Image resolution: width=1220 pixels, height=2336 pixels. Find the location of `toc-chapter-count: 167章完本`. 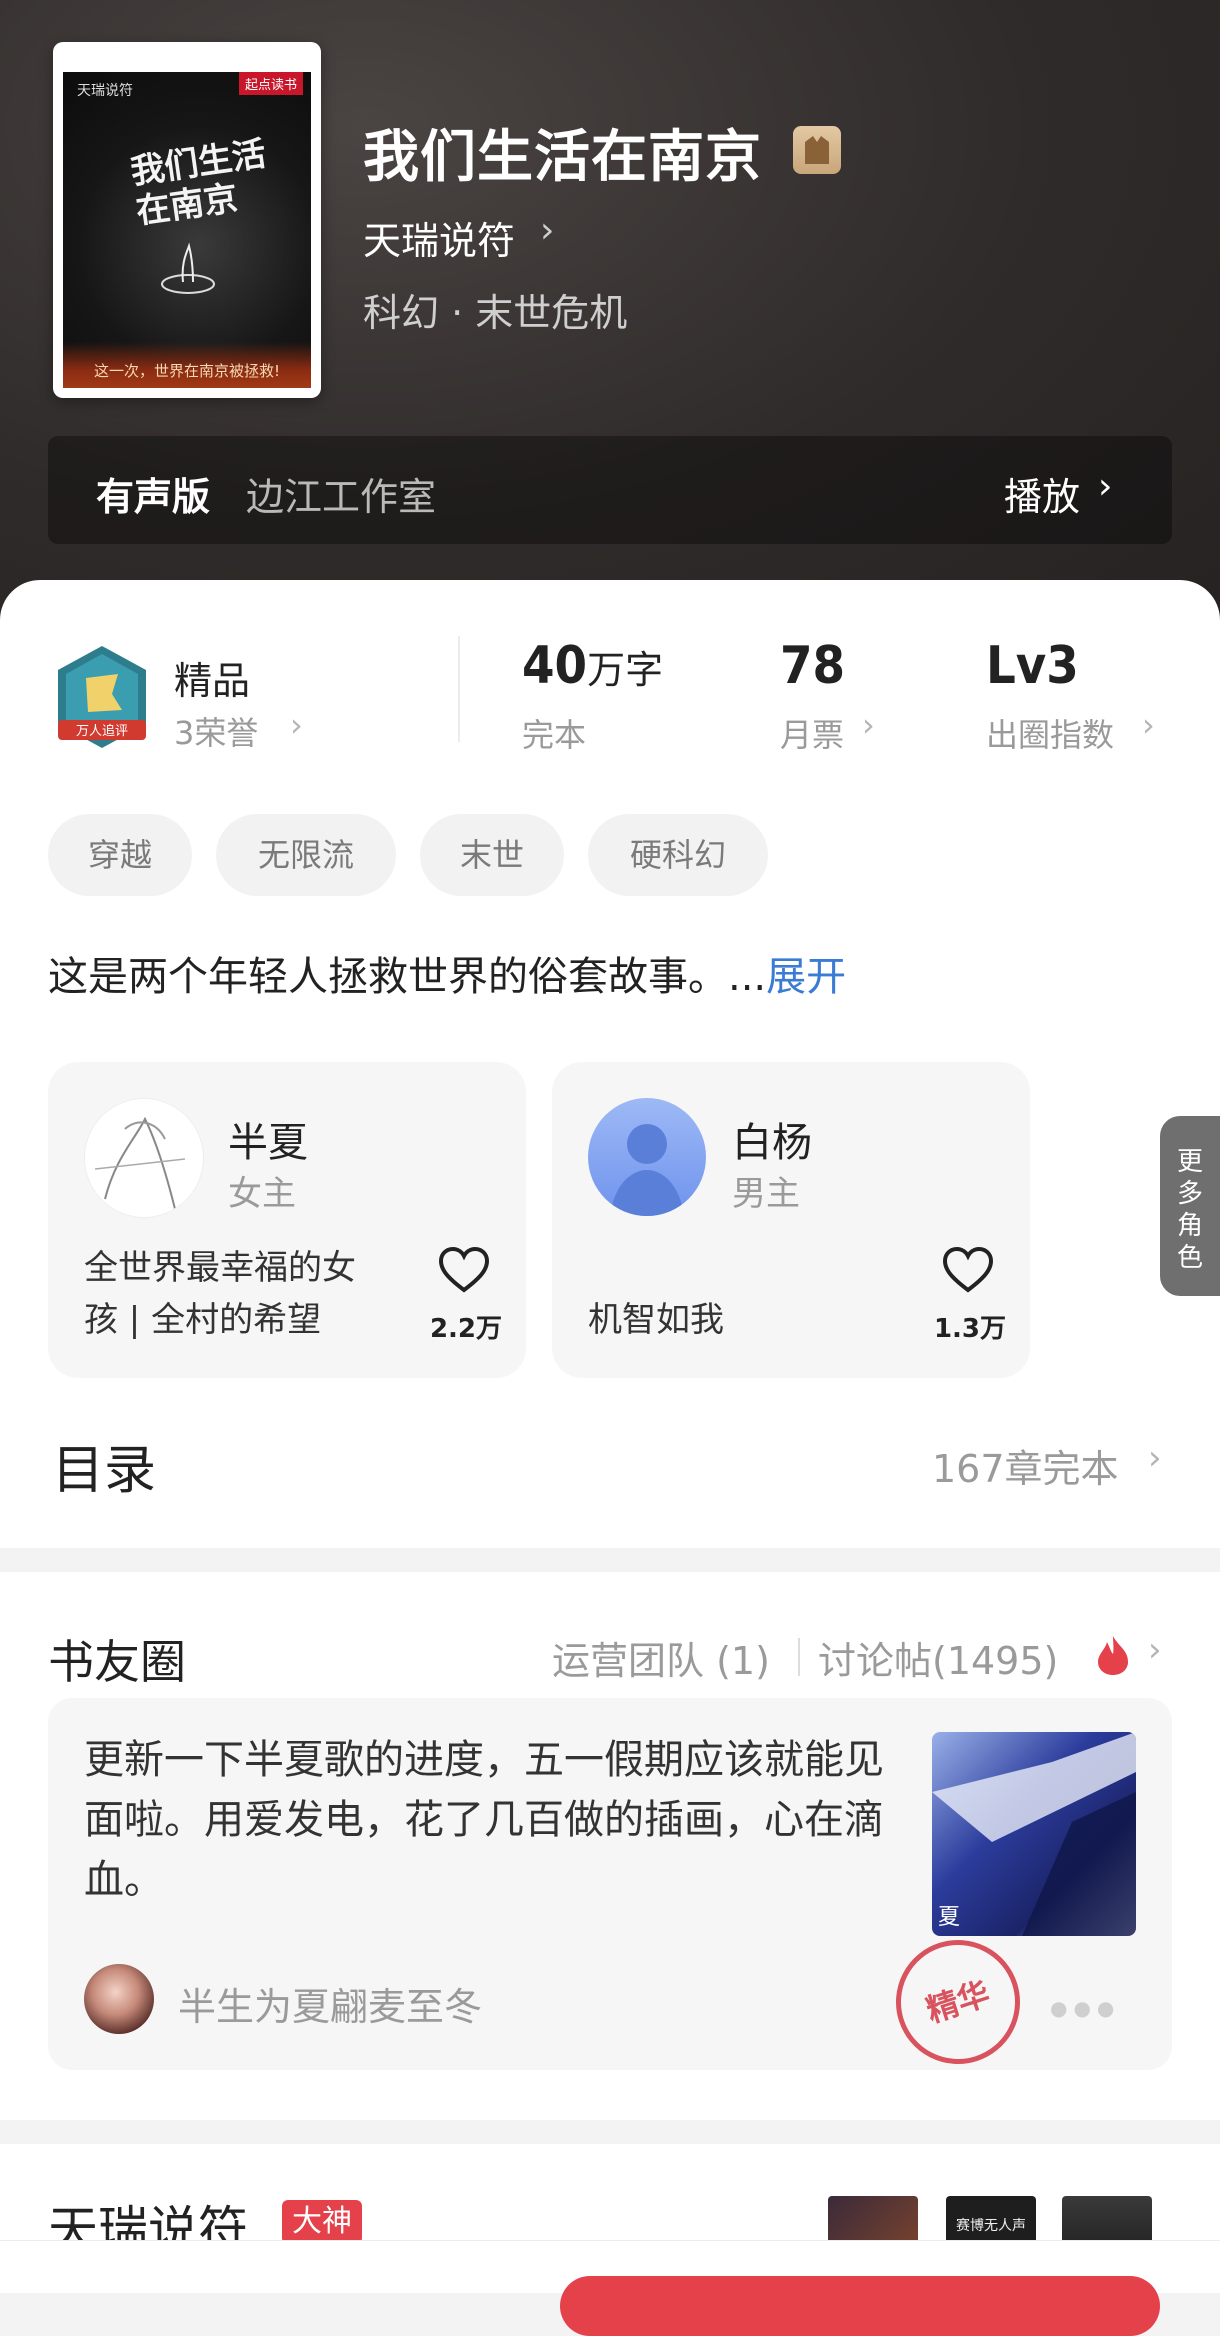

toc-chapter-count: 167章完本 is located at coordinates (1025, 1465).